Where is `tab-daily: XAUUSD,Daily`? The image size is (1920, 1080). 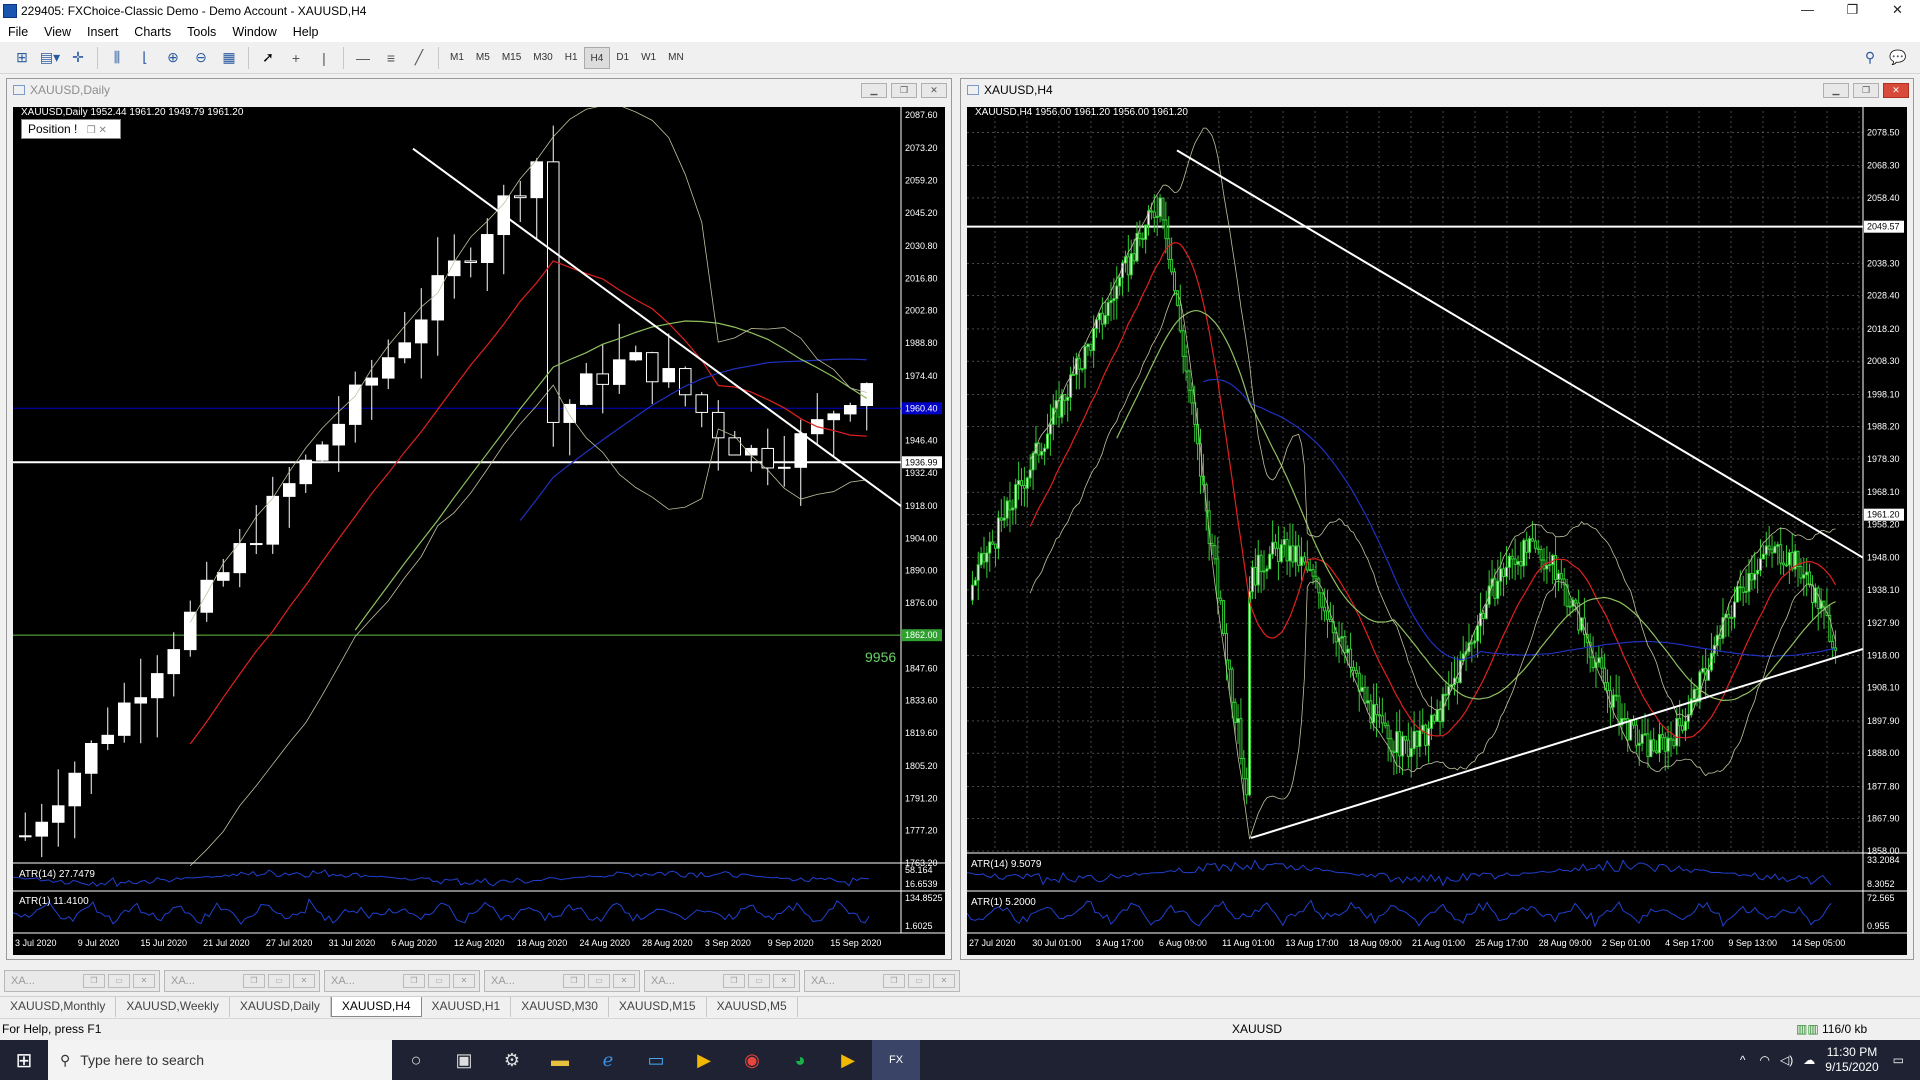
tab-daily: XAUUSD,Daily is located at coordinates (280, 1007).